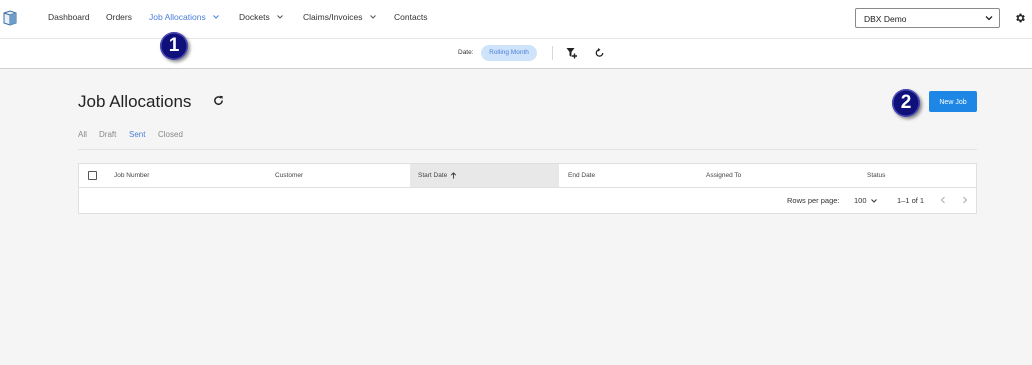 This screenshot has height=365, width=1032. What do you see at coordinates (10, 18) in the screenshot?
I see `box-logo-icon` at bounding box center [10, 18].